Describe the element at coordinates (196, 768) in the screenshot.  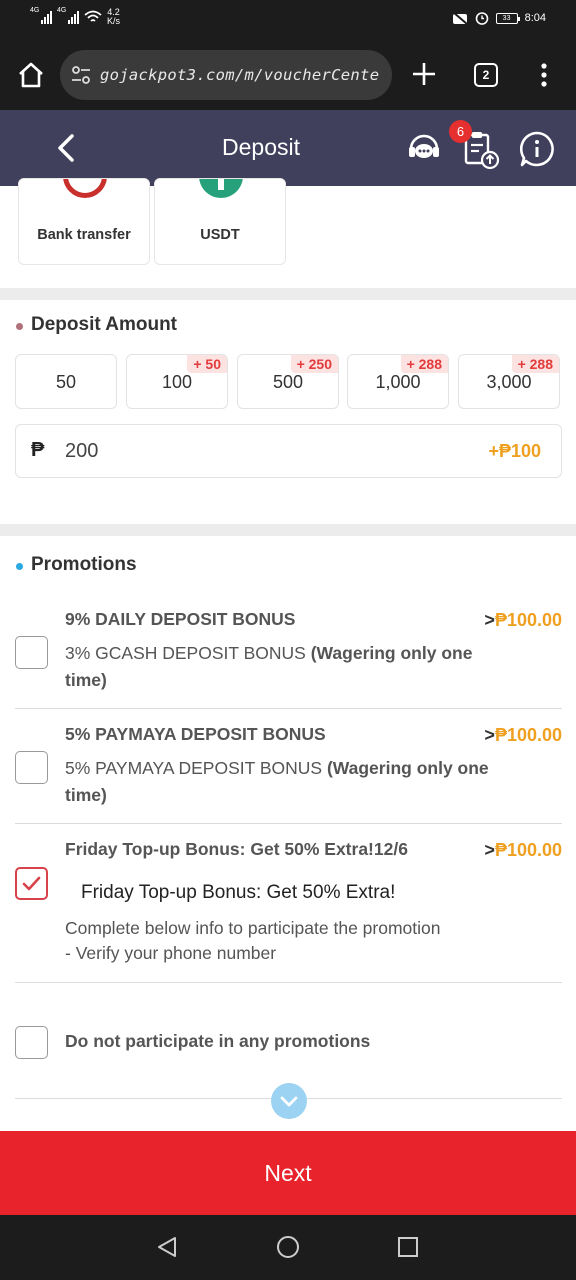
I see `promotion-desc-text: 5% PAYMAYA DEPOSIT BONUS` at that location.